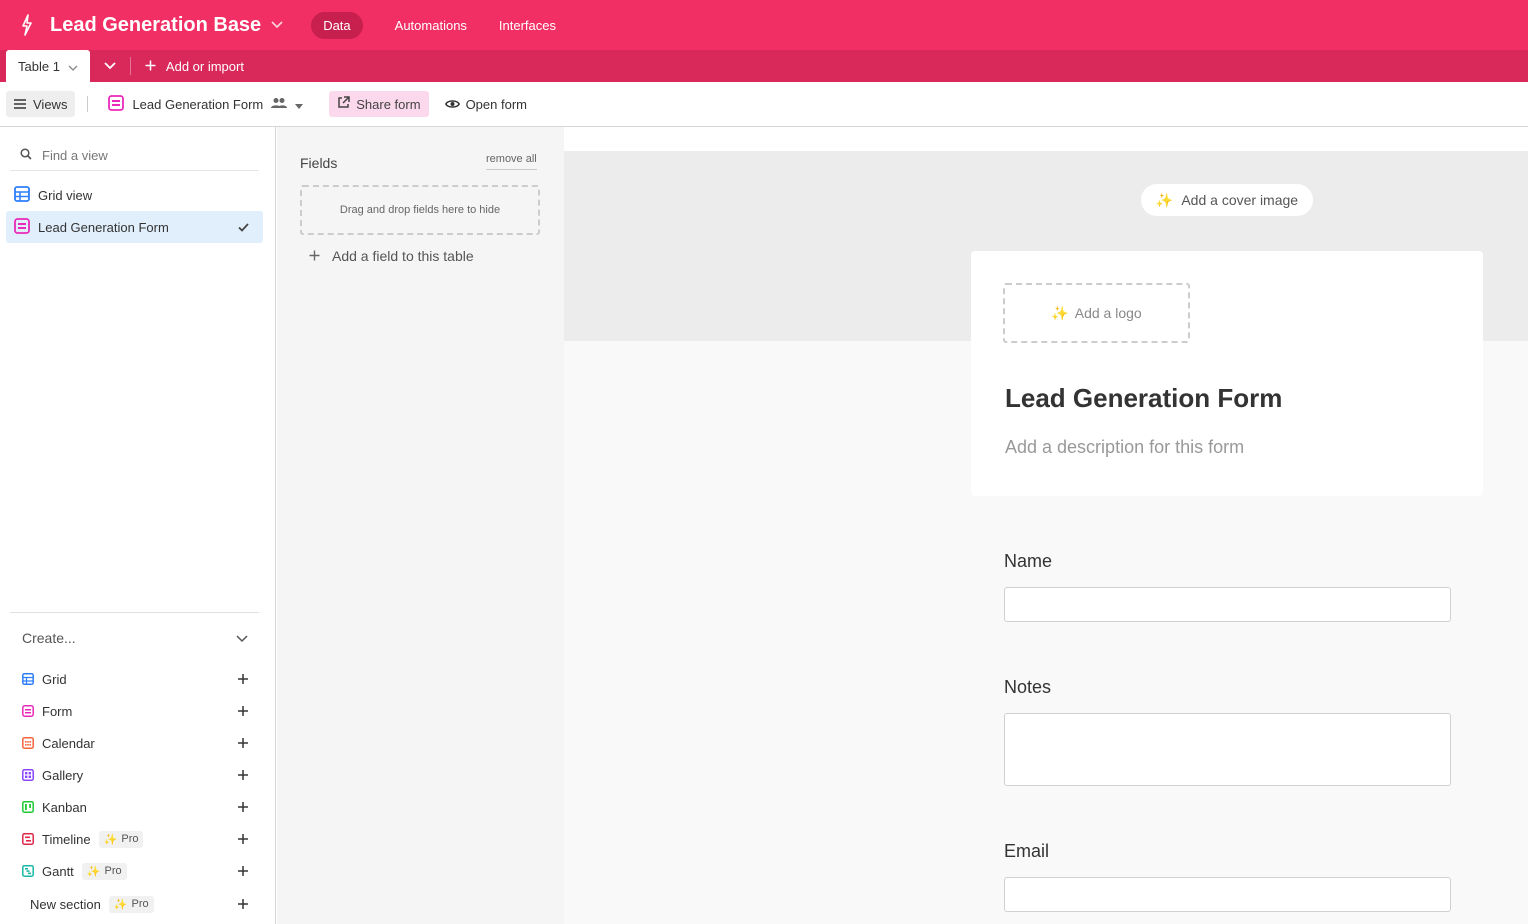 The image size is (1528, 924). I want to click on form-icon, so click(28, 711).